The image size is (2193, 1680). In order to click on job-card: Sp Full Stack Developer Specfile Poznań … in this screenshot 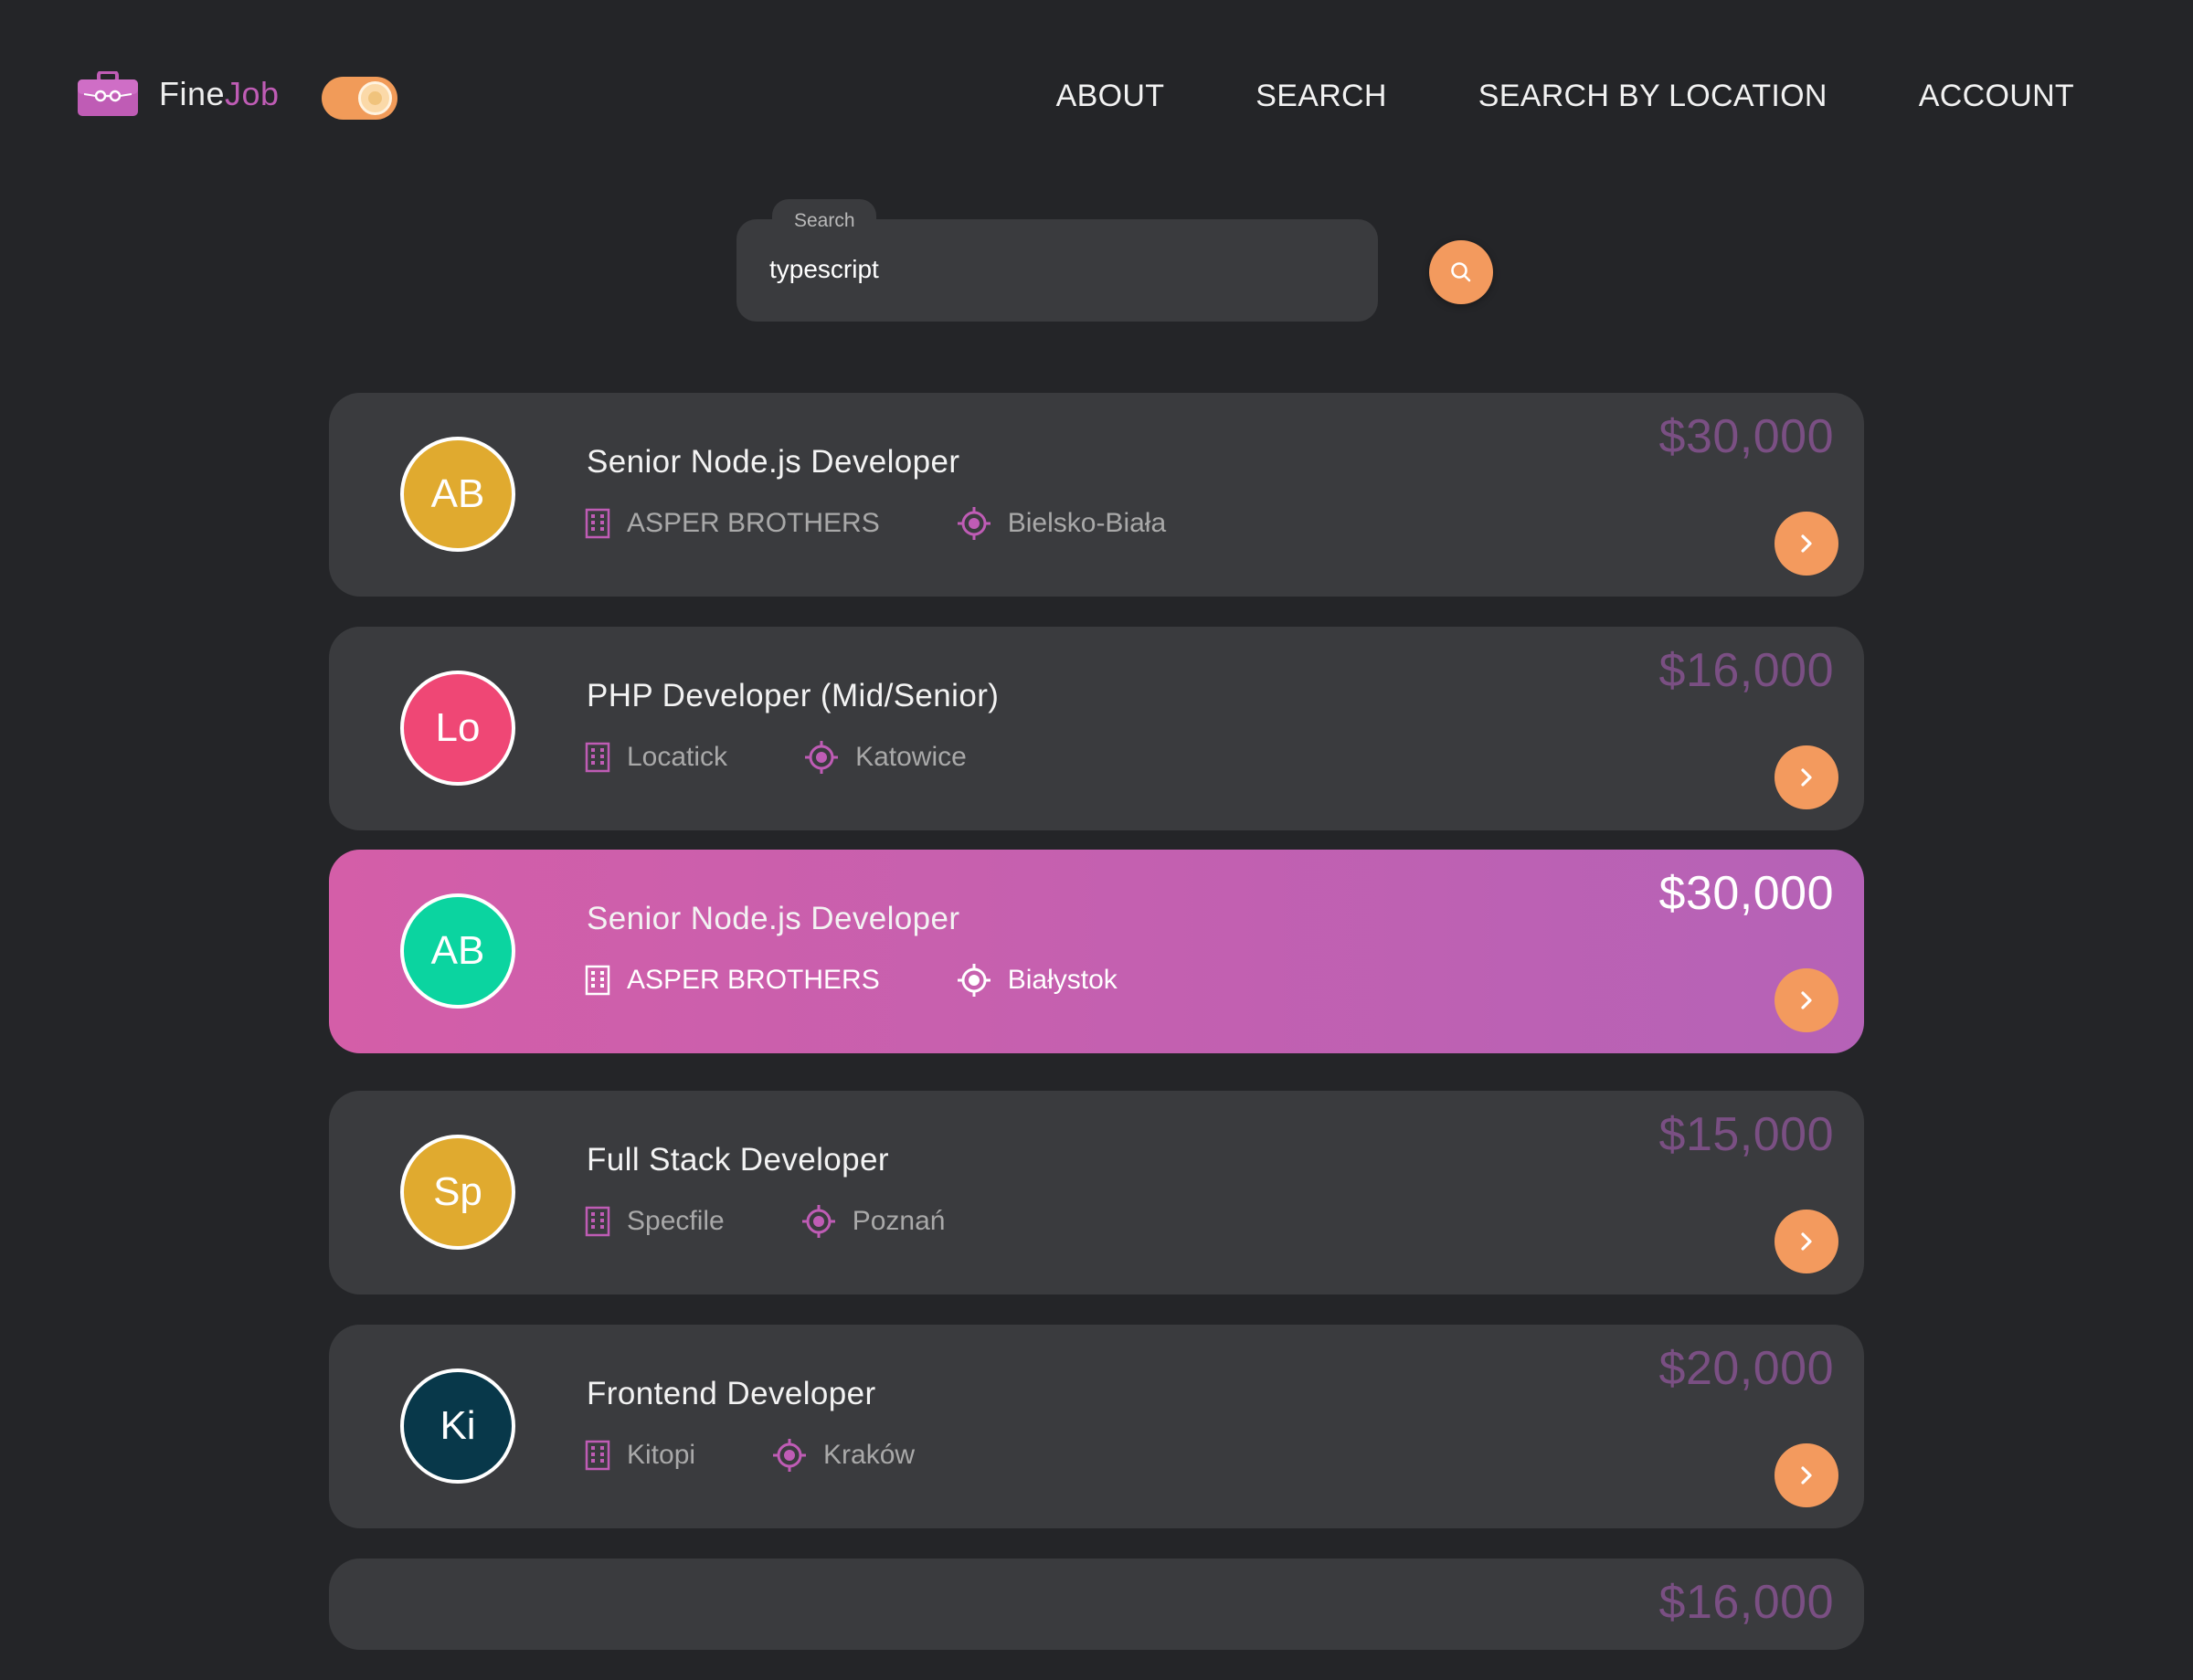, I will do `click(1096, 1193)`.